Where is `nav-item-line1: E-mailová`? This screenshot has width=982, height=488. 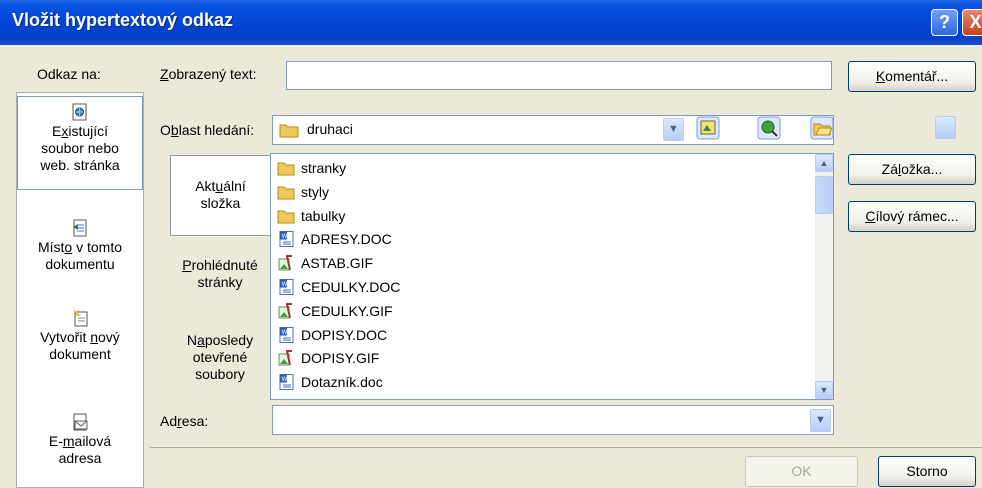
nav-item-line1: E-mailová is located at coordinates (80, 441).